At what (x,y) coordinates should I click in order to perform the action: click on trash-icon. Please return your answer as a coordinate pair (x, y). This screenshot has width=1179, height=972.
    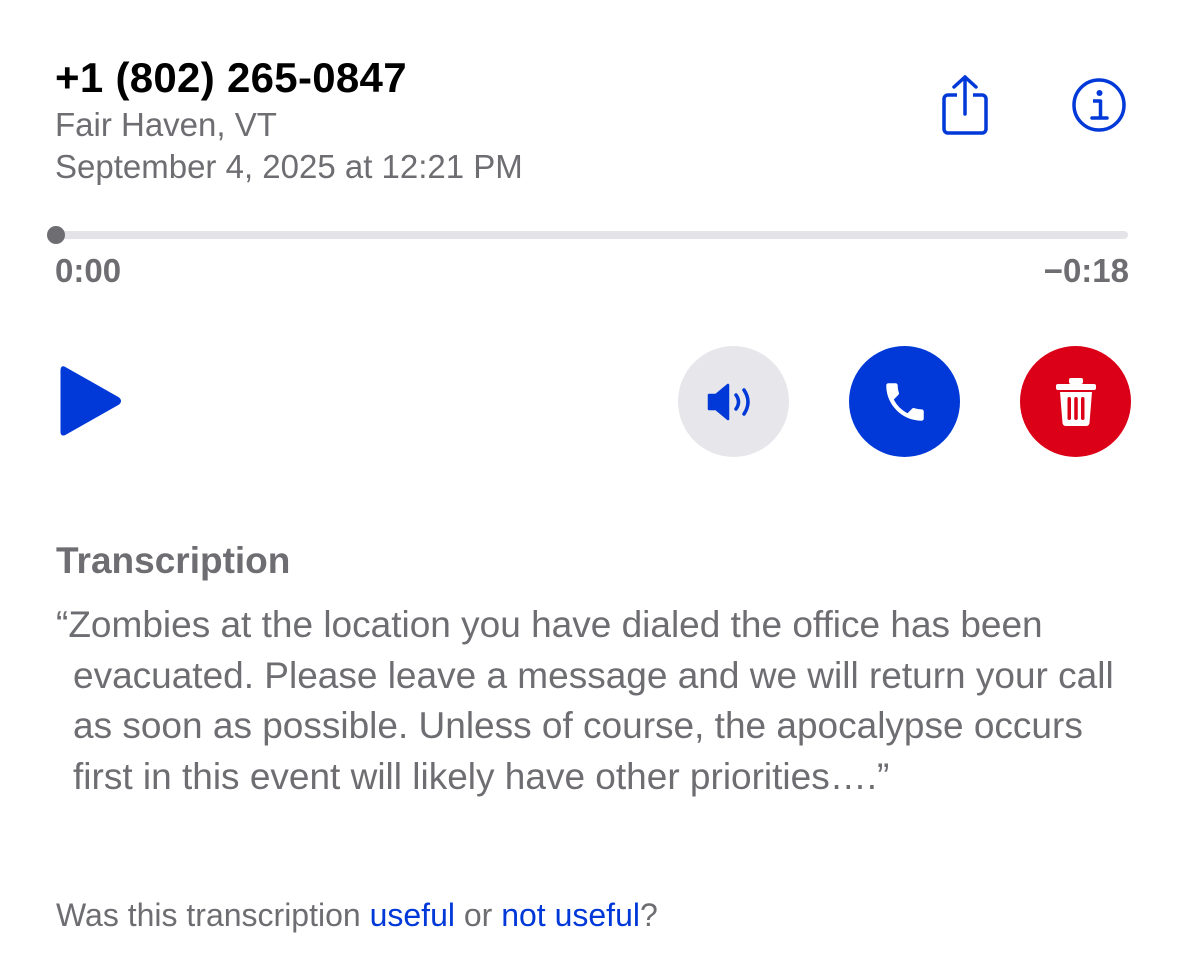
    Looking at the image, I should click on (1075, 401).